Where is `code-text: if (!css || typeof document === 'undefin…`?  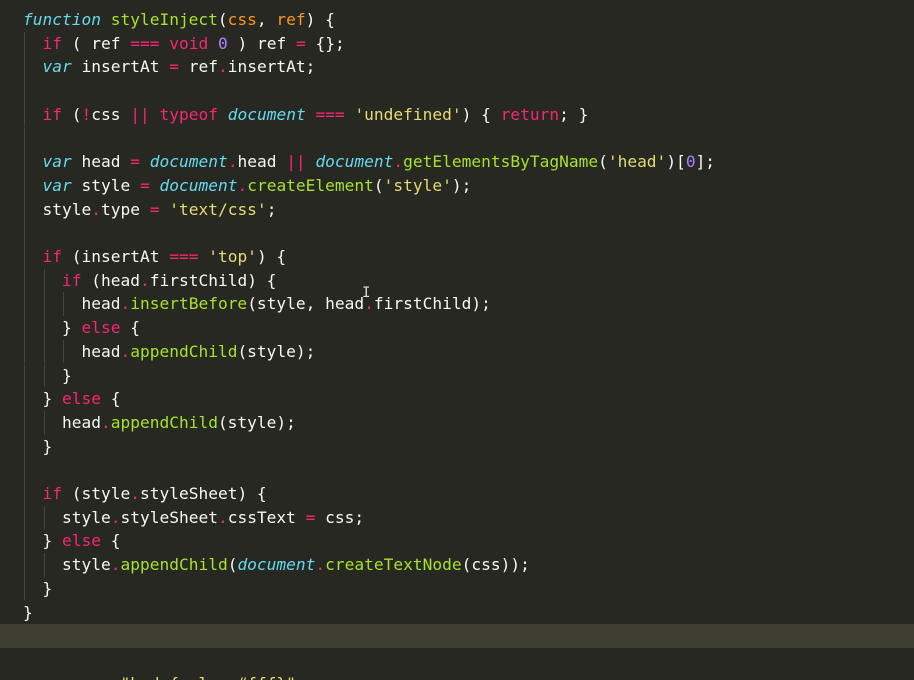 code-text: if (!css || typeof document === 'undefin… is located at coordinates (316, 115).